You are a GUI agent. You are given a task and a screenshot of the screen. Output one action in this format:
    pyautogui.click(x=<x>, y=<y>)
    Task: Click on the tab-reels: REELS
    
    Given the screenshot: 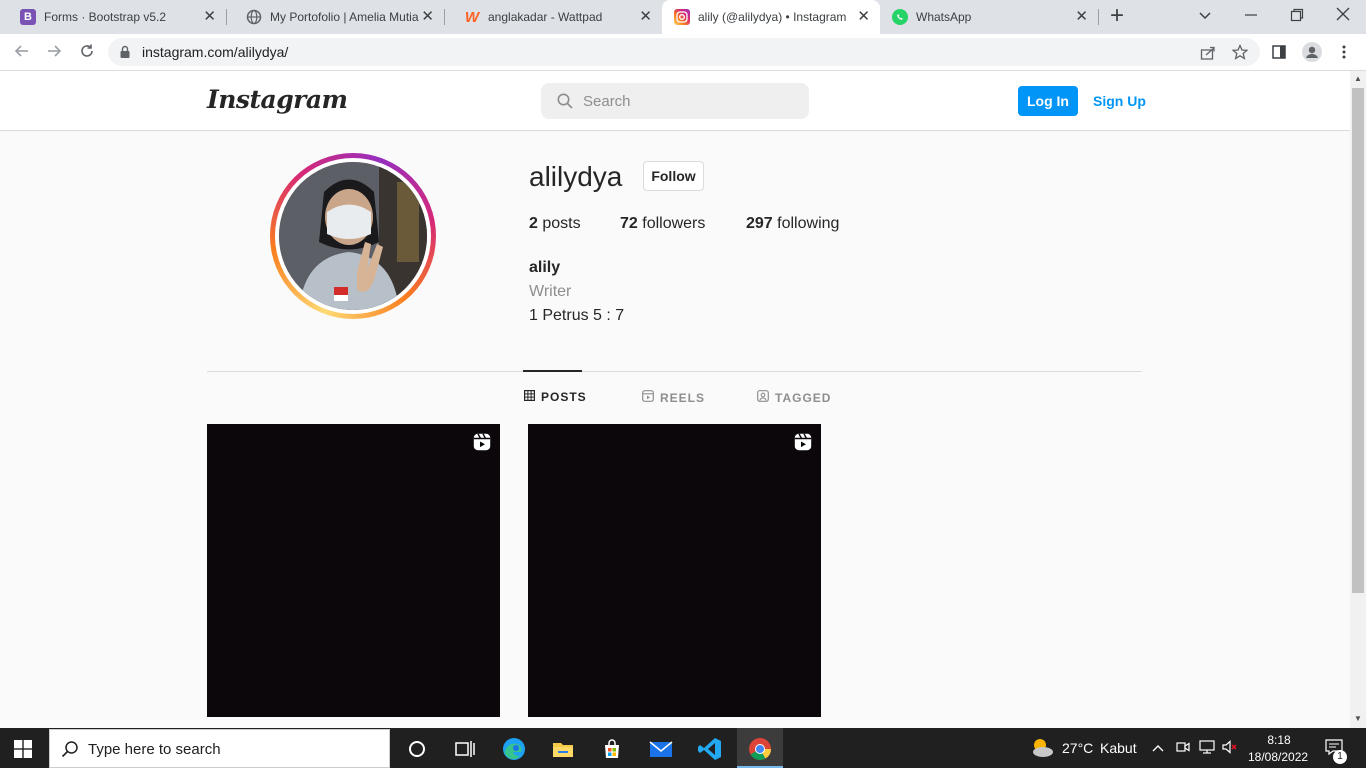 What is the action you would take?
    pyautogui.click(x=673, y=397)
    